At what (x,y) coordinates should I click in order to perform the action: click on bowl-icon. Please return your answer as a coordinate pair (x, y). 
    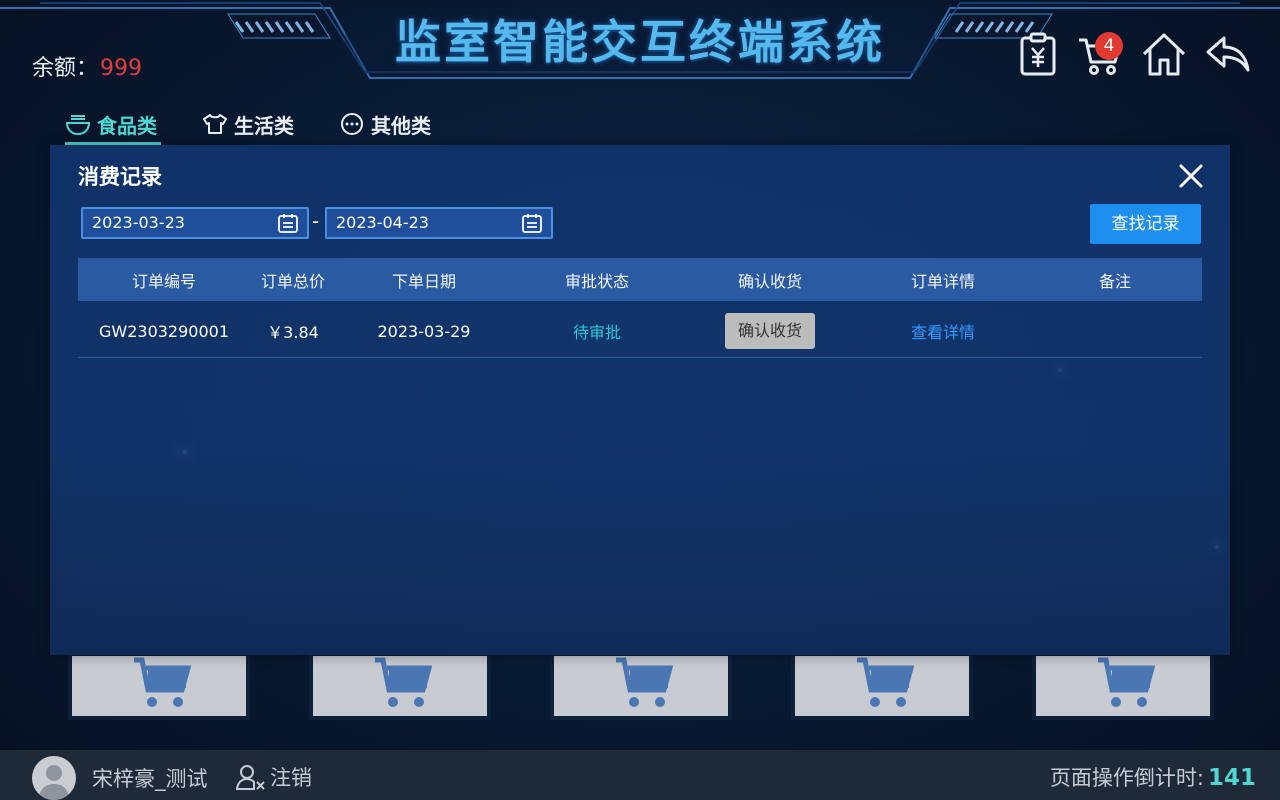
    Looking at the image, I should click on (78, 125).